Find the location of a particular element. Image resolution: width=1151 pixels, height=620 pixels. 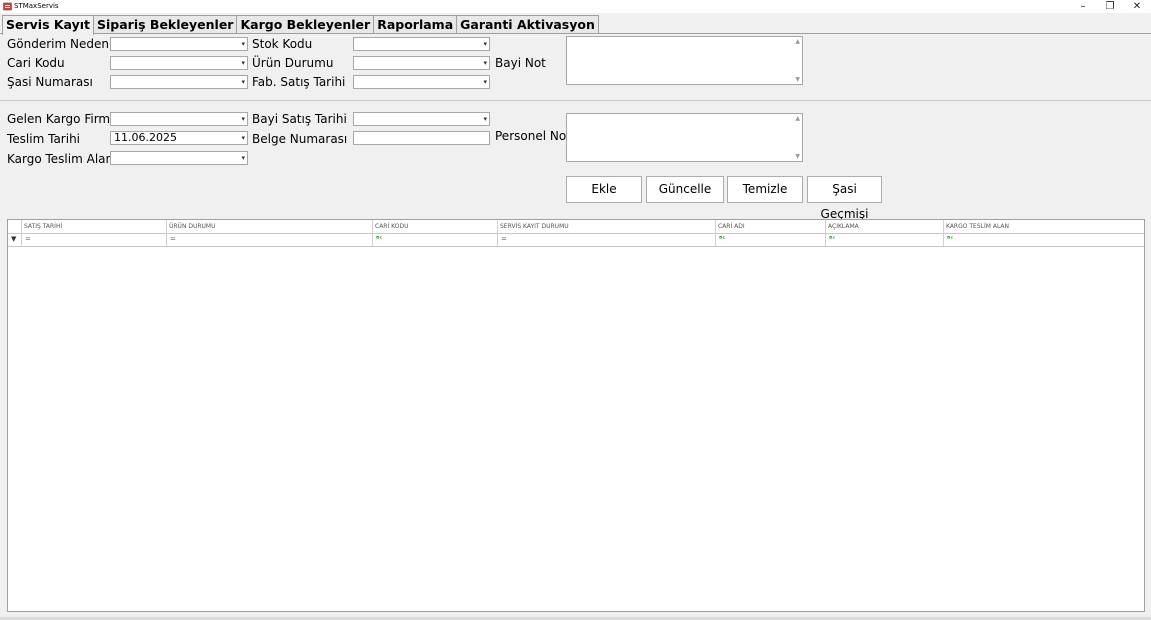

fab-satis-tarihi-label: Fab. Satış Tarihi is located at coordinates (299, 82).